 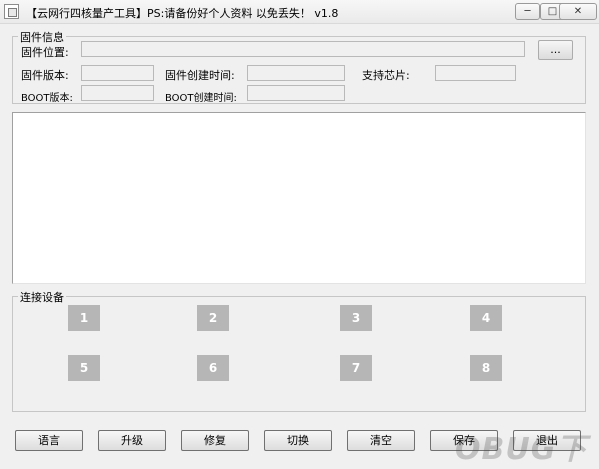 I want to click on firmware-version-field, so click(x=117, y=73).